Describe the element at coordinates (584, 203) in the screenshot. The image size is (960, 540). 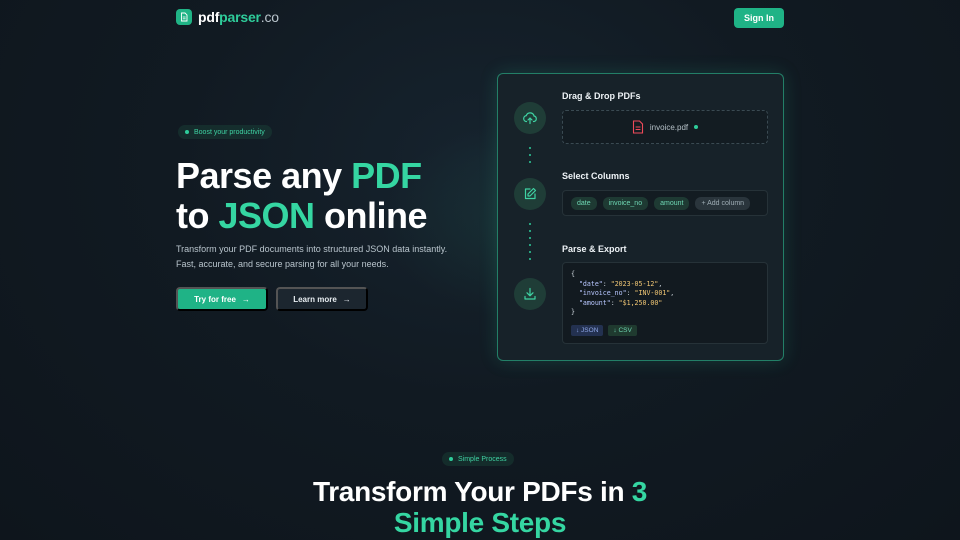
I see `column-tag-date: date` at that location.